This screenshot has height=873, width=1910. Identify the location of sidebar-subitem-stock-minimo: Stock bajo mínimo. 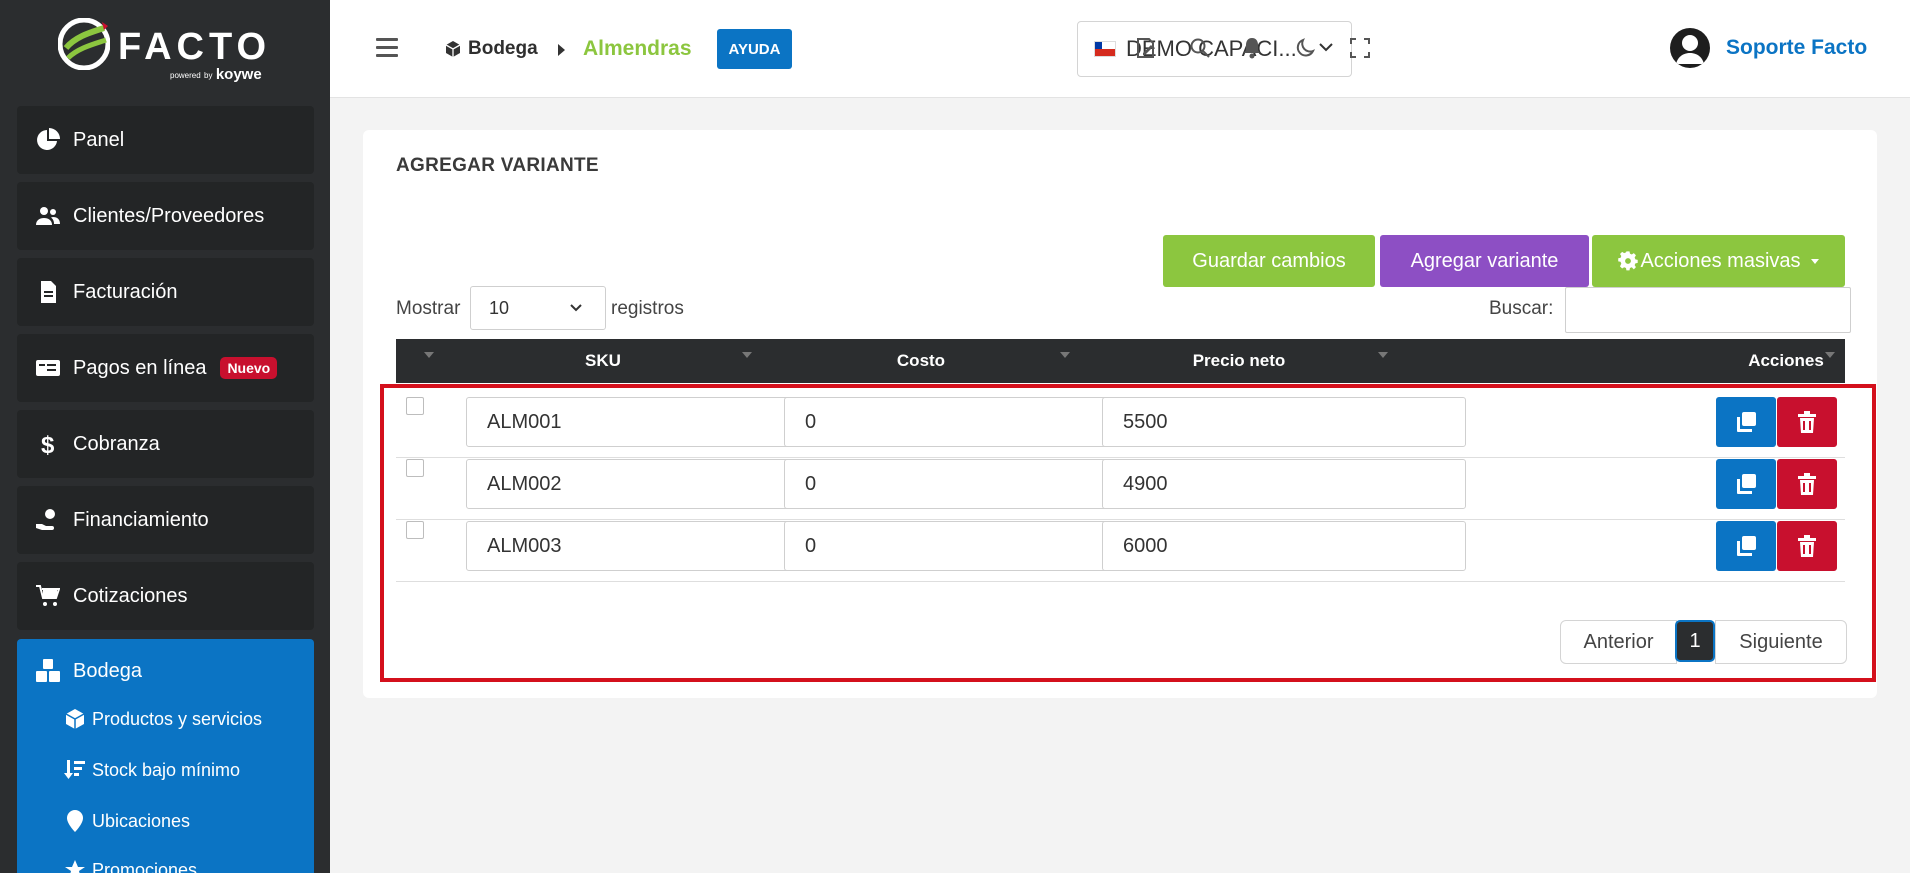
(152, 770).